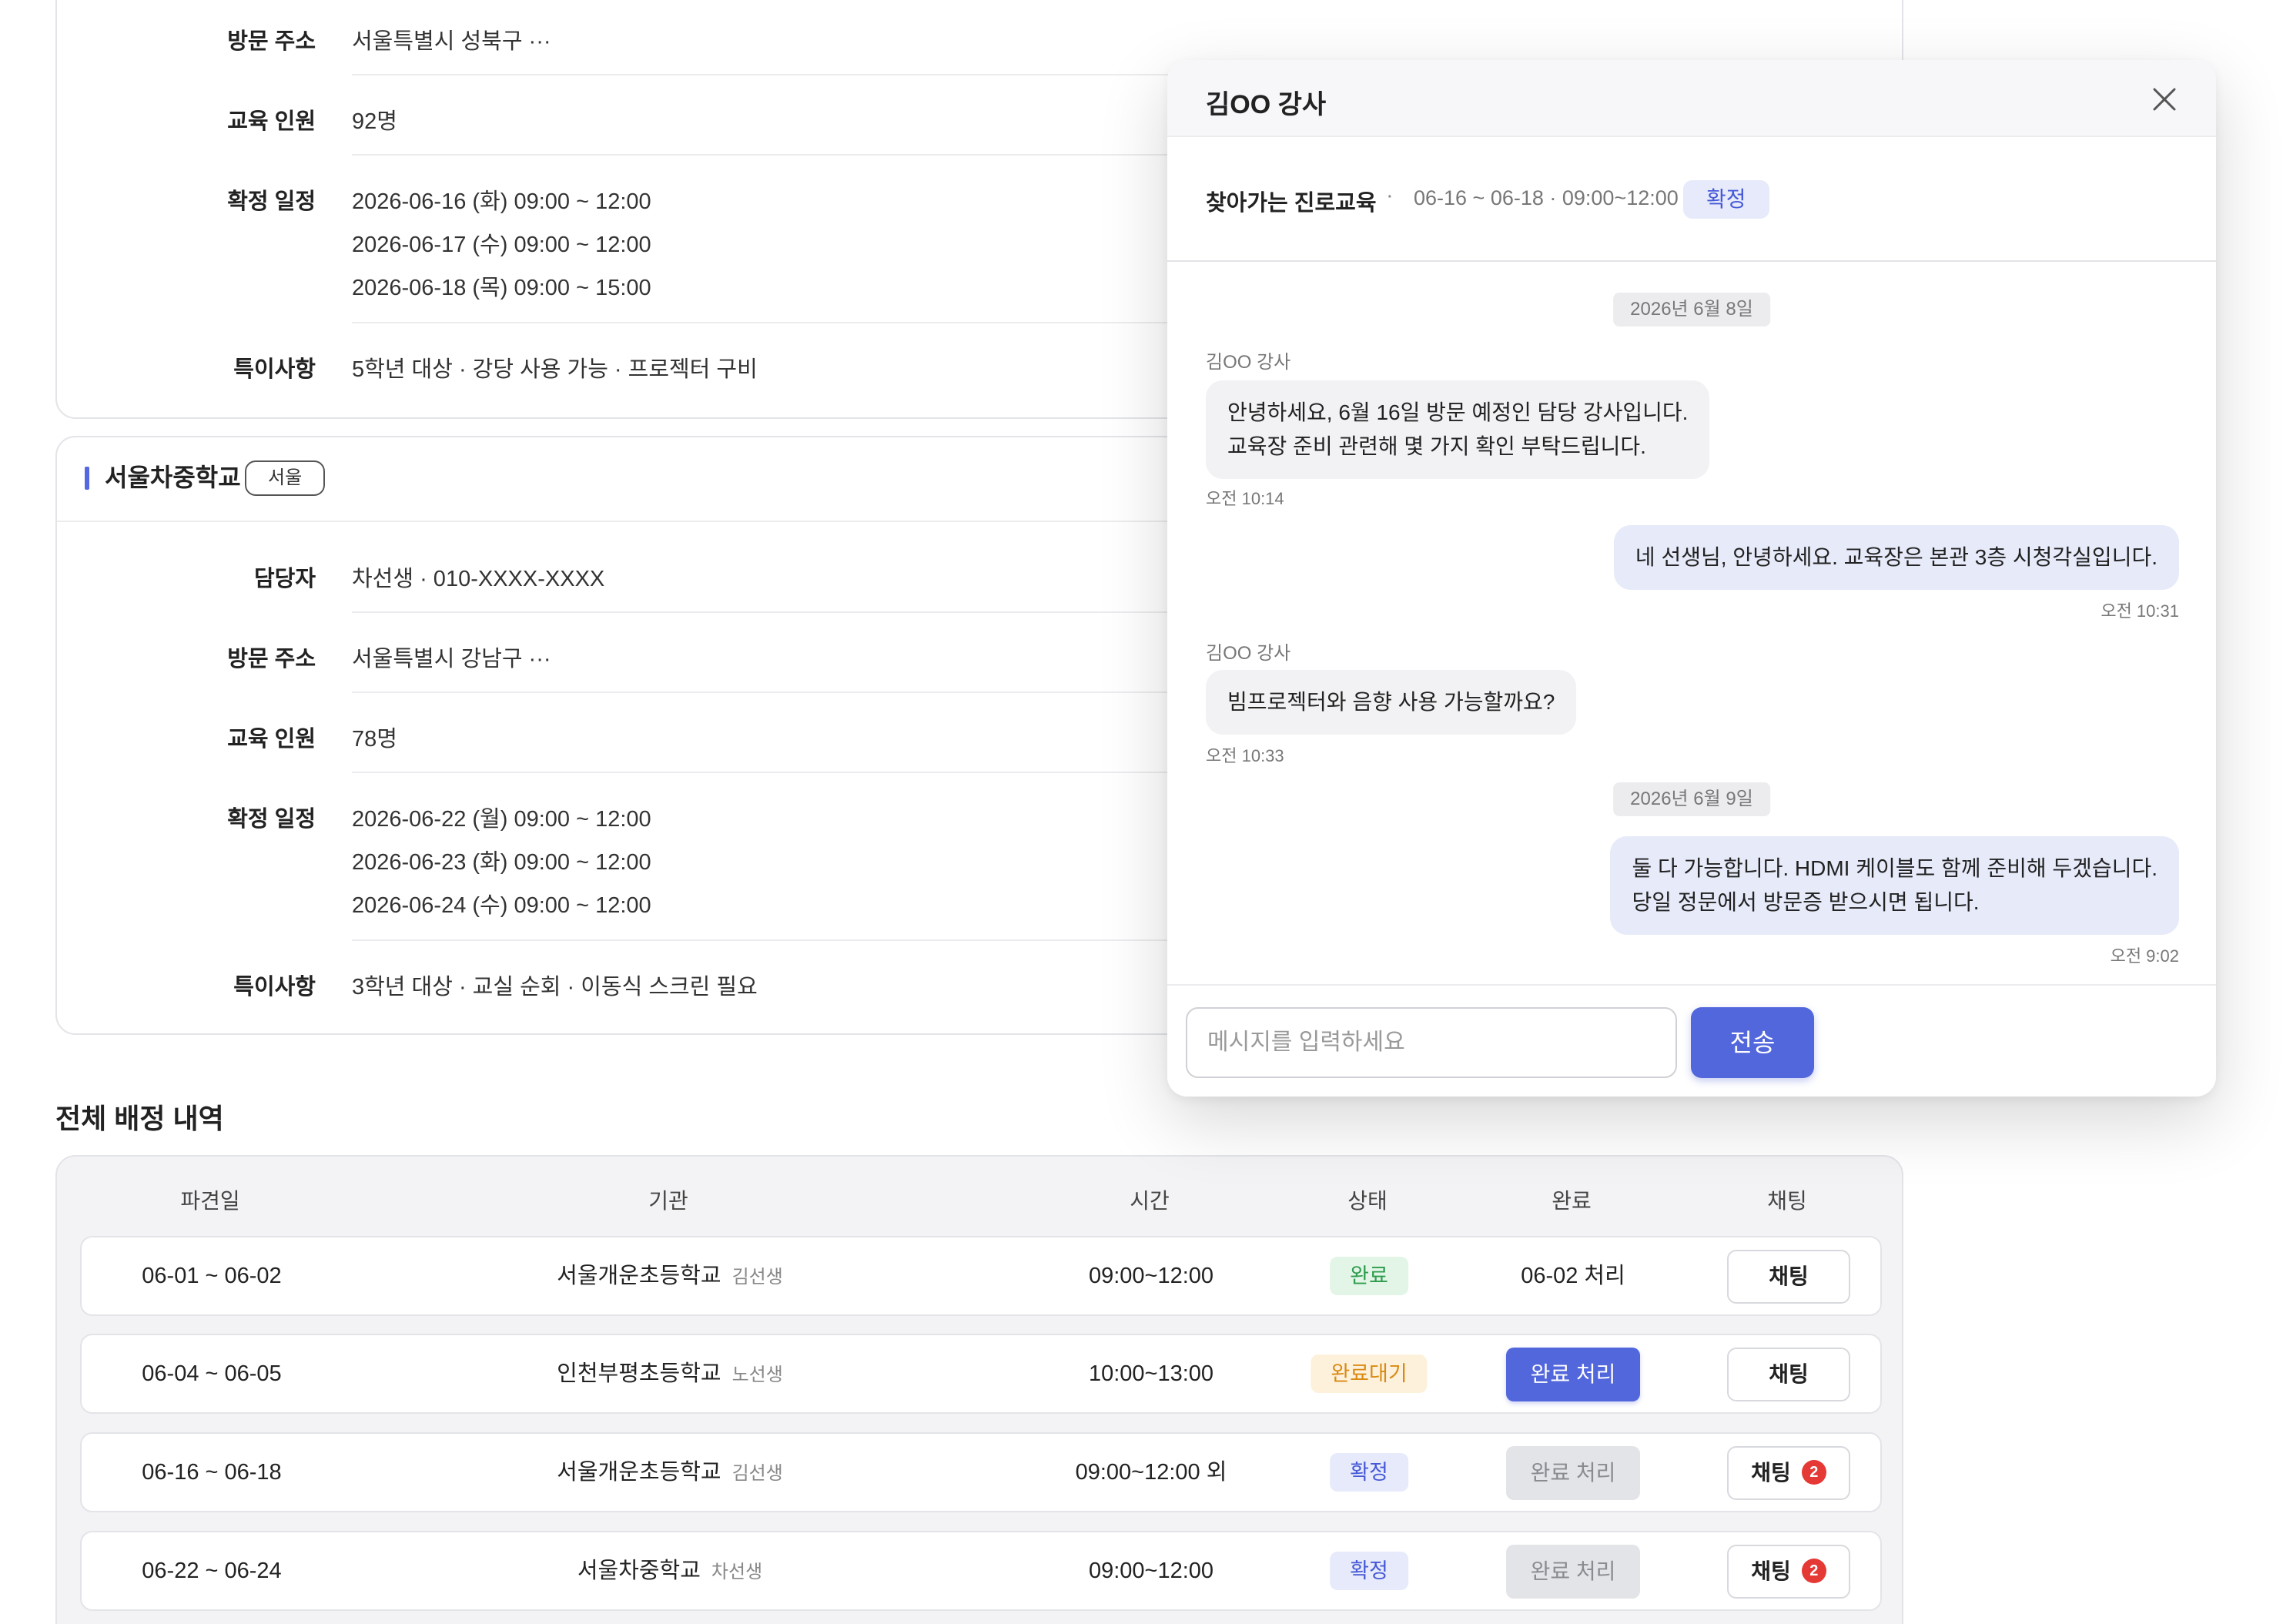  What do you see at coordinates (1806, 902) in the screenshot?
I see `message-line: 당일 정문에서 방문증 받으시면 됩니다.` at bounding box center [1806, 902].